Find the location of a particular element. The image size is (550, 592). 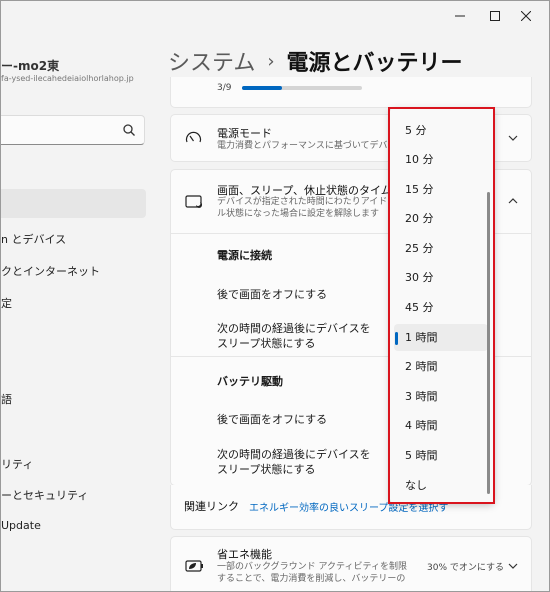

sidebar-item-accessibility: リティ is located at coordinates (17, 464).